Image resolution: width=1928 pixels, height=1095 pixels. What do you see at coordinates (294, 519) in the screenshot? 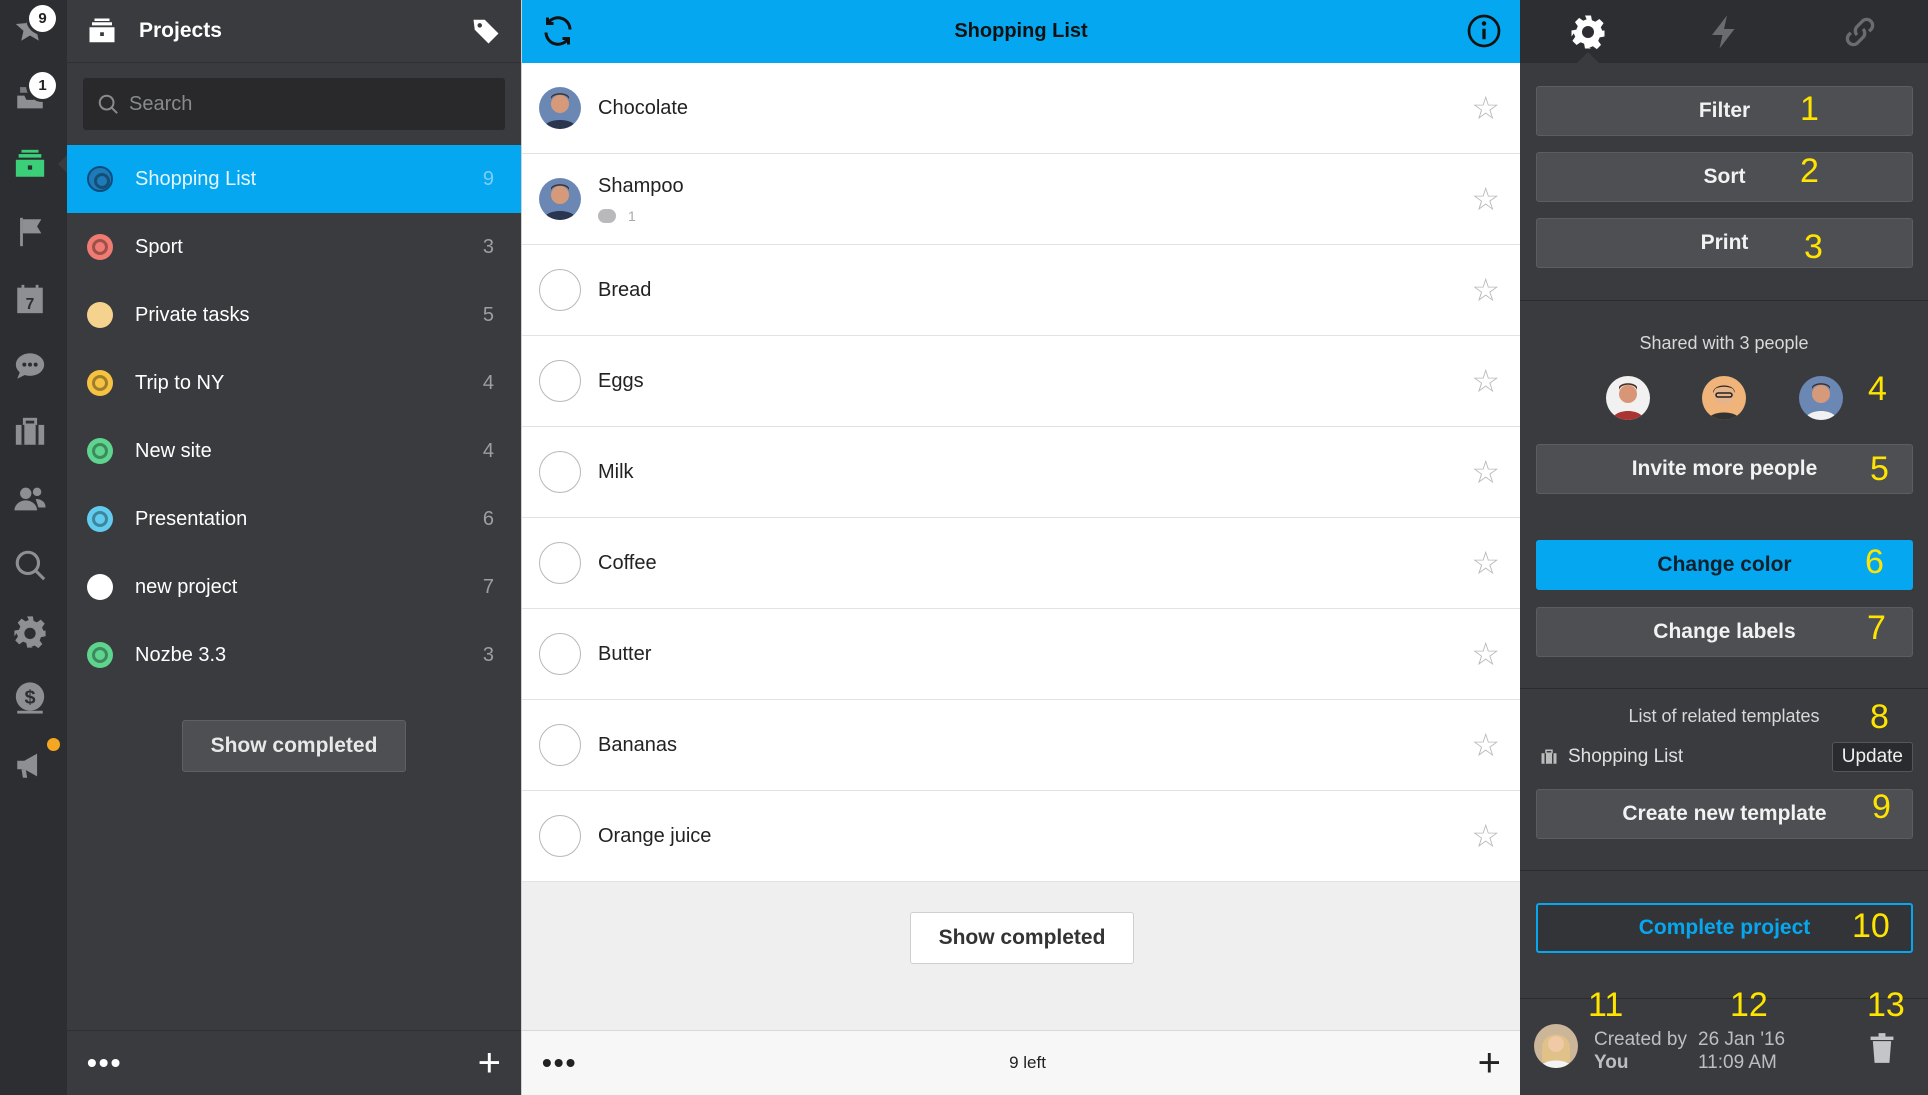
I see `project-item-presentation: Presentation 6` at bounding box center [294, 519].